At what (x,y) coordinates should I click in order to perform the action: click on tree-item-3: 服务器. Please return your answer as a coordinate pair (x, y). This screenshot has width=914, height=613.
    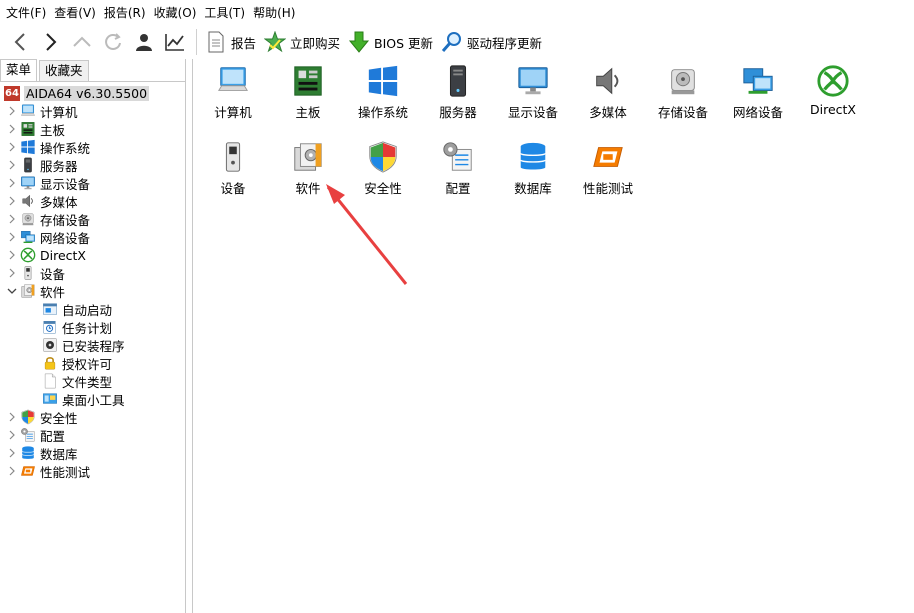
    Looking at the image, I should click on (92, 165).